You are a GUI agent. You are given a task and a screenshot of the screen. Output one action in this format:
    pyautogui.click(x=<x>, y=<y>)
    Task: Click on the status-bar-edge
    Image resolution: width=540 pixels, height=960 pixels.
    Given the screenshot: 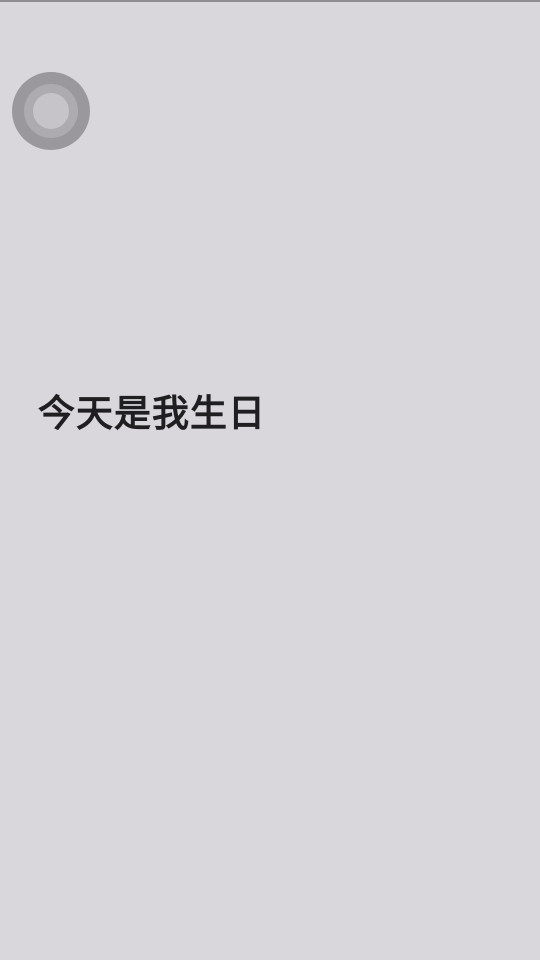 What is the action you would take?
    pyautogui.click(x=270, y=1)
    